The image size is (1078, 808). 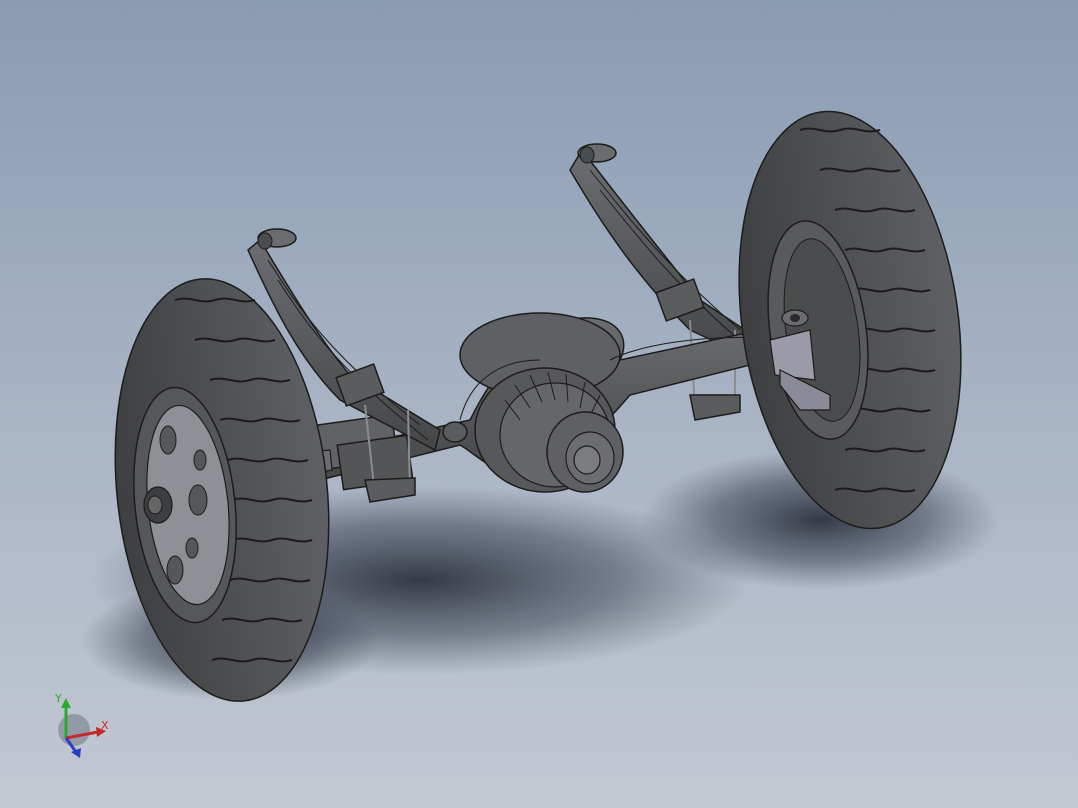 I want to click on x-axis-label: X, so click(x=105, y=725).